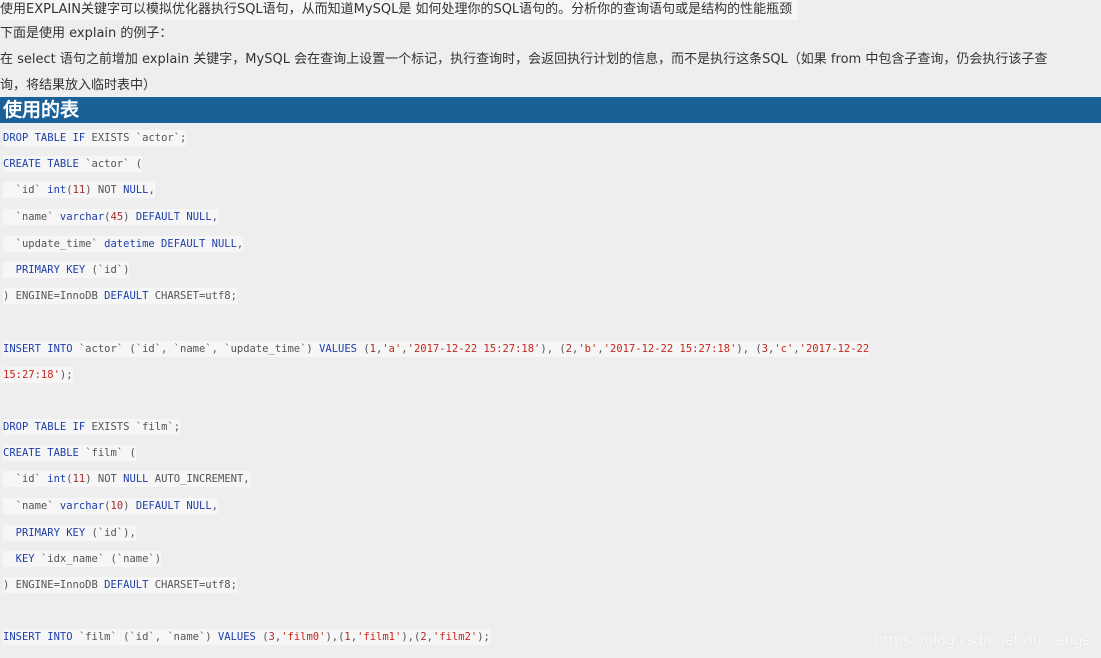 This screenshot has width=1101, height=658. I want to click on code-token: 10, so click(117, 506).